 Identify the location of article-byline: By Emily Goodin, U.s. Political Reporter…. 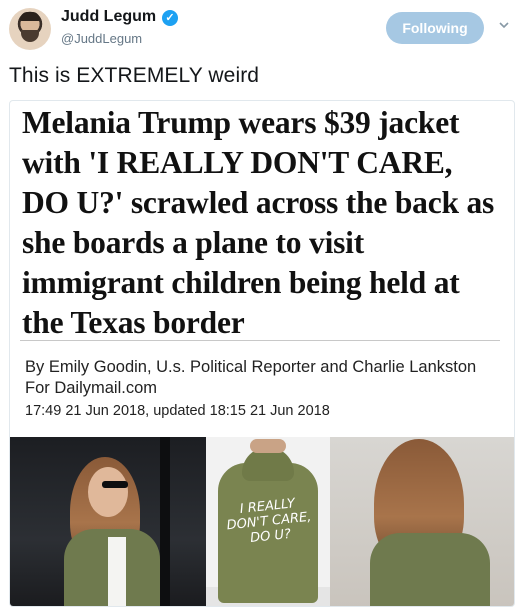
(251, 377).